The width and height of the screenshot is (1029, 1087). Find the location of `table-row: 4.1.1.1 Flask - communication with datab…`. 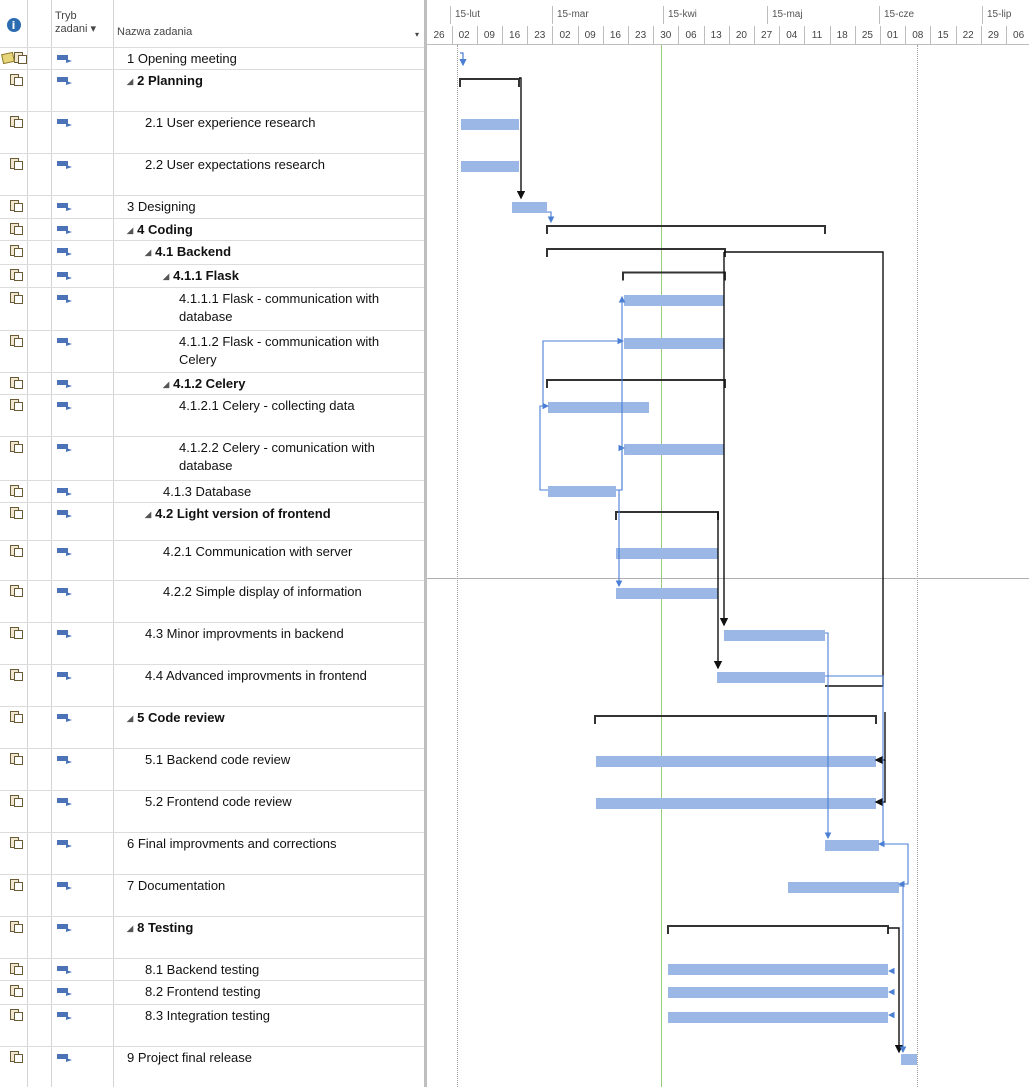

table-row: 4.1.1.1 Flask - communication with datab… is located at coordinates (213, 308).